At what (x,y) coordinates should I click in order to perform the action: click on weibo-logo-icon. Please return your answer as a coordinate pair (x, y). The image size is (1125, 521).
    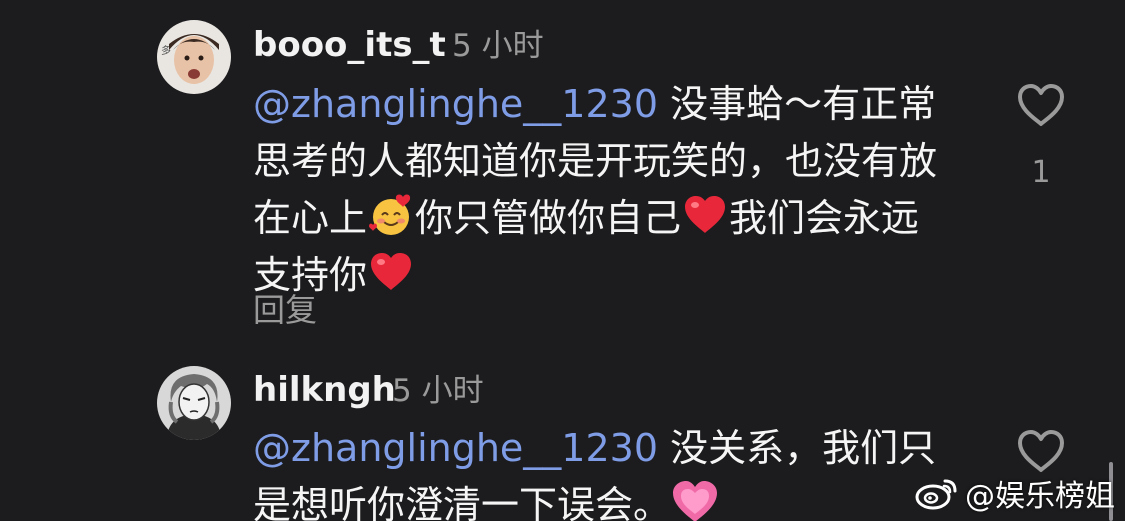
    Looking at the image, I should click on (936, 494).